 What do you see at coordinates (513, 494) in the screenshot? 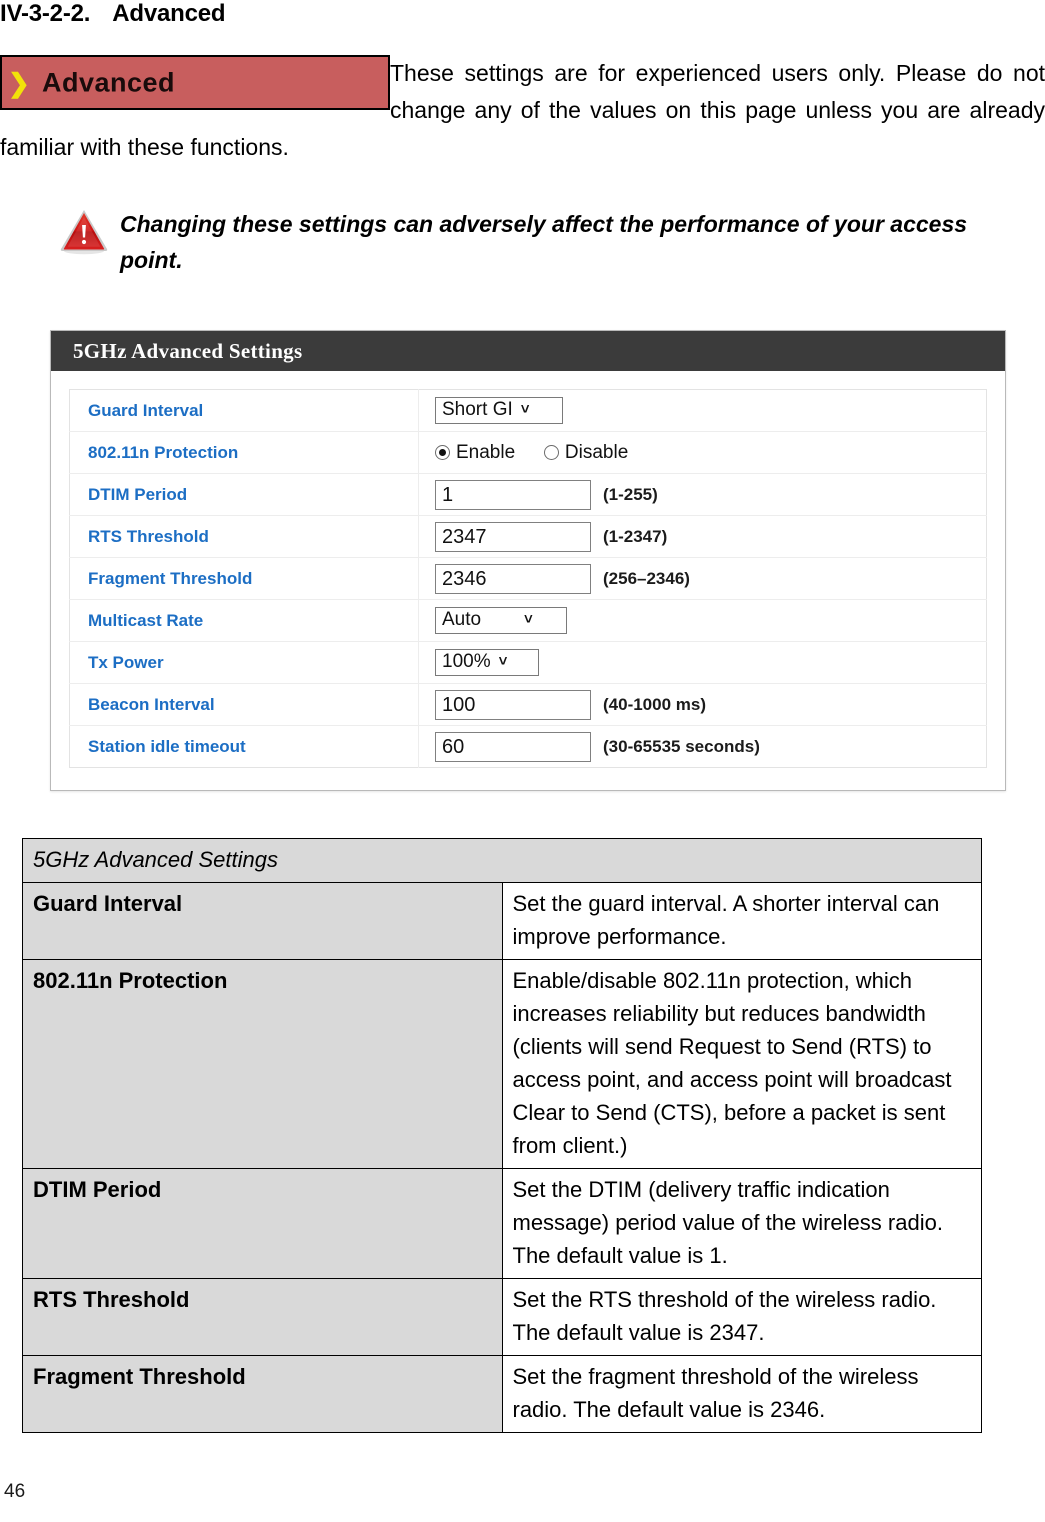
I see `dtim-period-input: 1` at bounding box center [513, 494].